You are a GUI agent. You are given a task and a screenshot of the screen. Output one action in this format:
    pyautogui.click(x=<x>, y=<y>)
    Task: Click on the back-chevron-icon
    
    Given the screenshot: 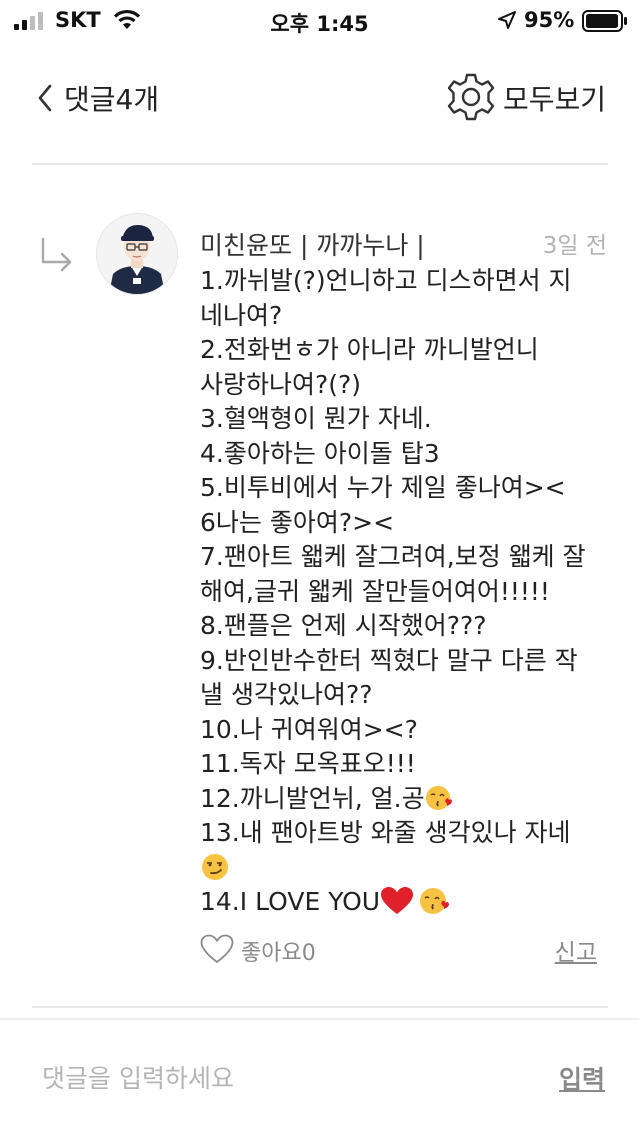 What is the action you would take?
    pyautogui.click(x=45, y=98)
    